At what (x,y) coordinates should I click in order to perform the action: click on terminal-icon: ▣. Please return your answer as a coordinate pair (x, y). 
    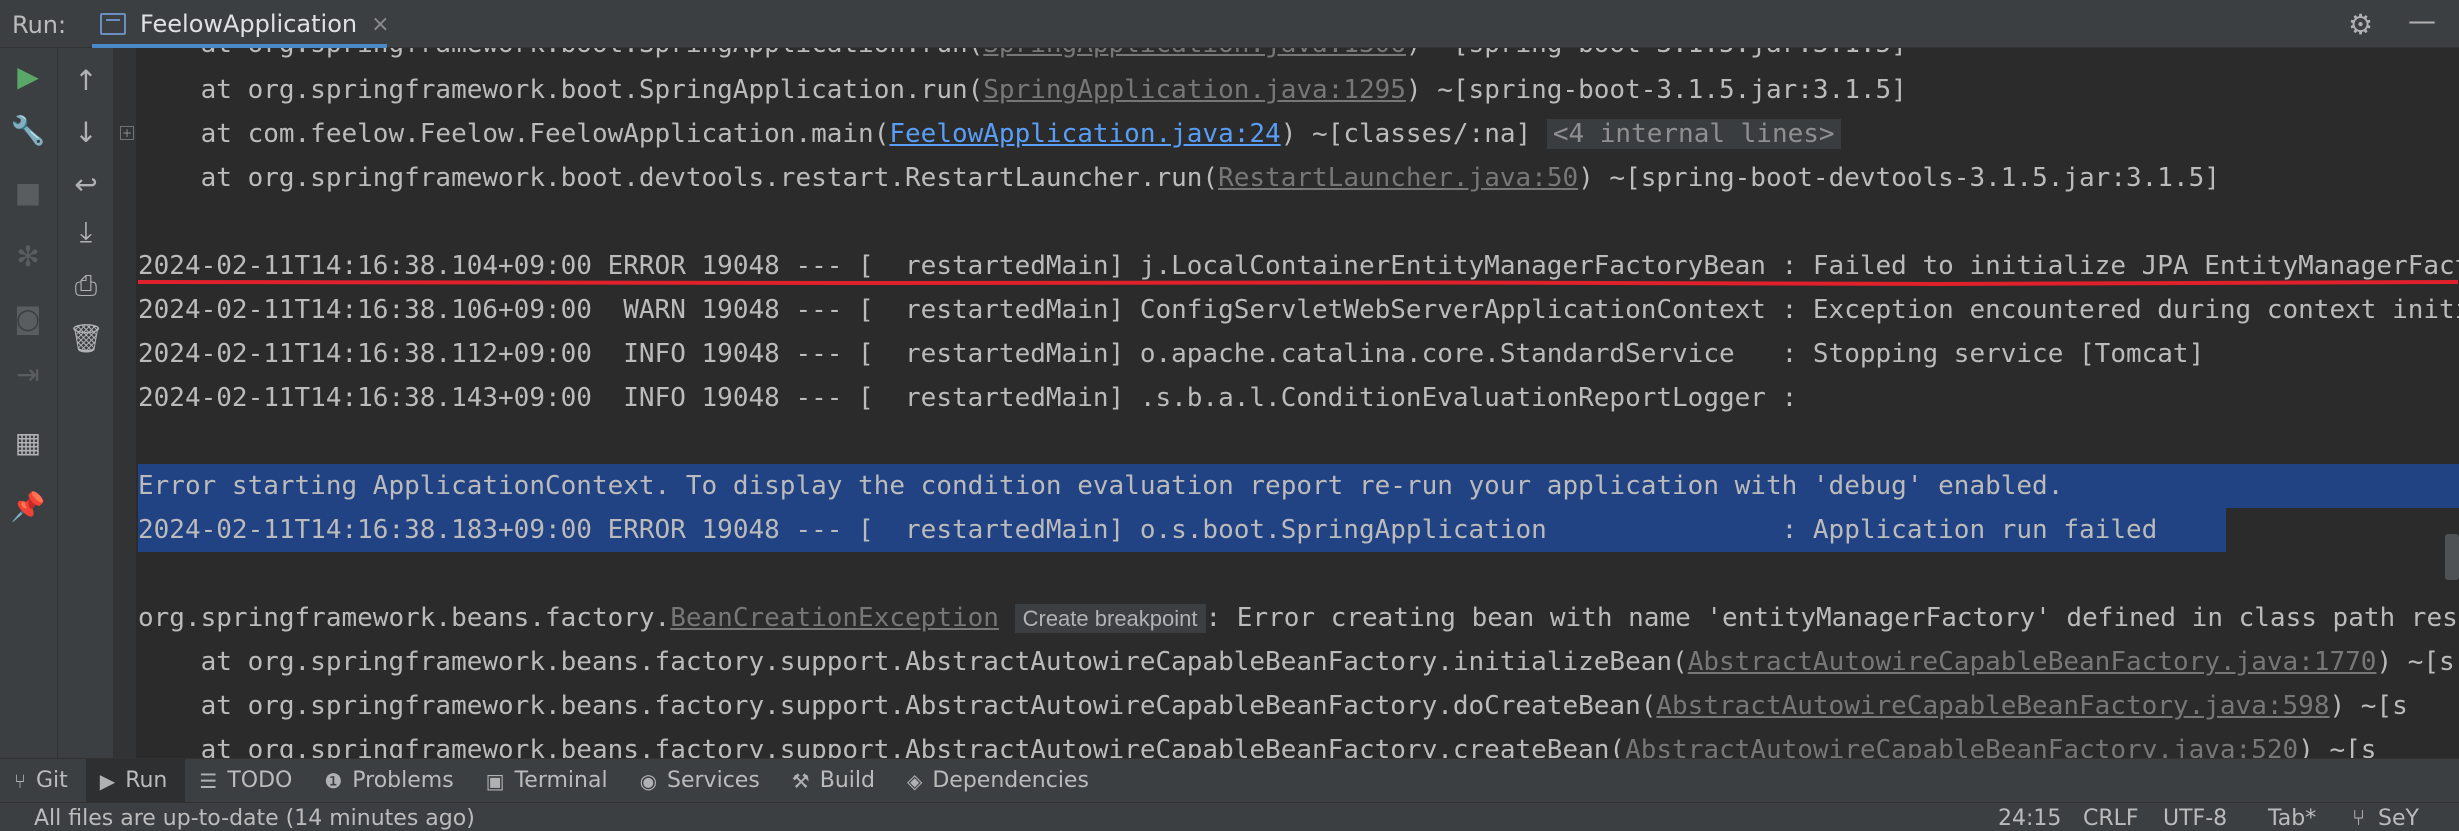
    Looking at the image, I should click on (495, 780).